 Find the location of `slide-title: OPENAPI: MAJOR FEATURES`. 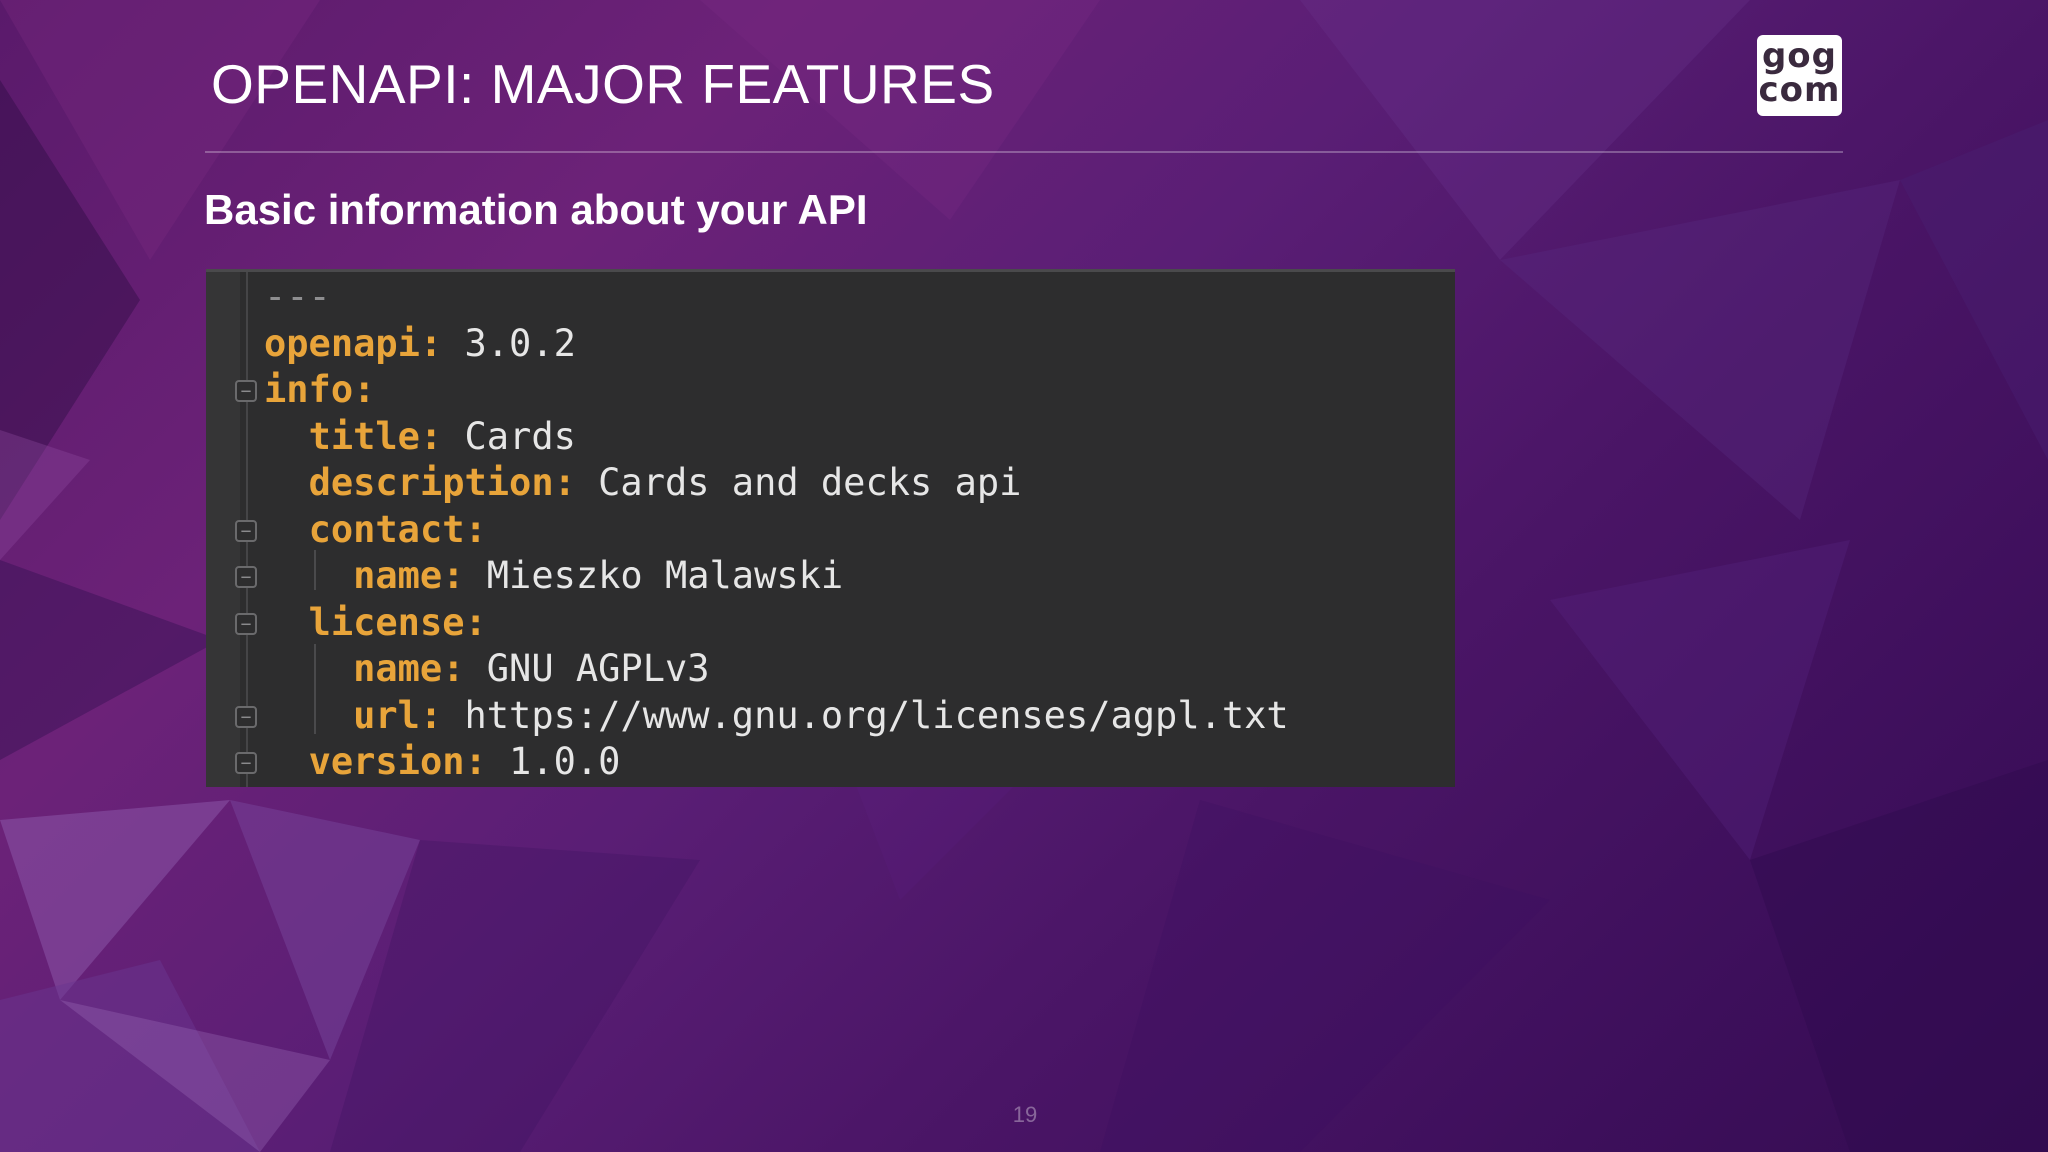

slide-title: OPENAPI: MAJOR FEATURES is located at coordinates (603, 84).